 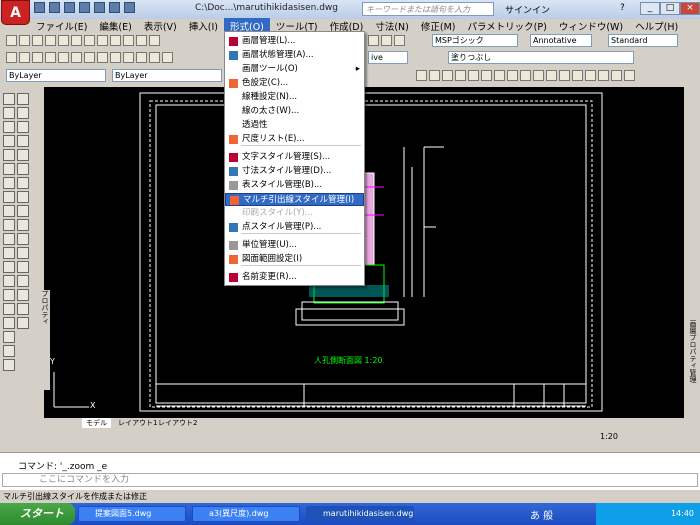 What do you see at coordinates (177, 423) in the screenshot?
I see `tab-layout2: レイアウト2` at bounding box center [177, 423].